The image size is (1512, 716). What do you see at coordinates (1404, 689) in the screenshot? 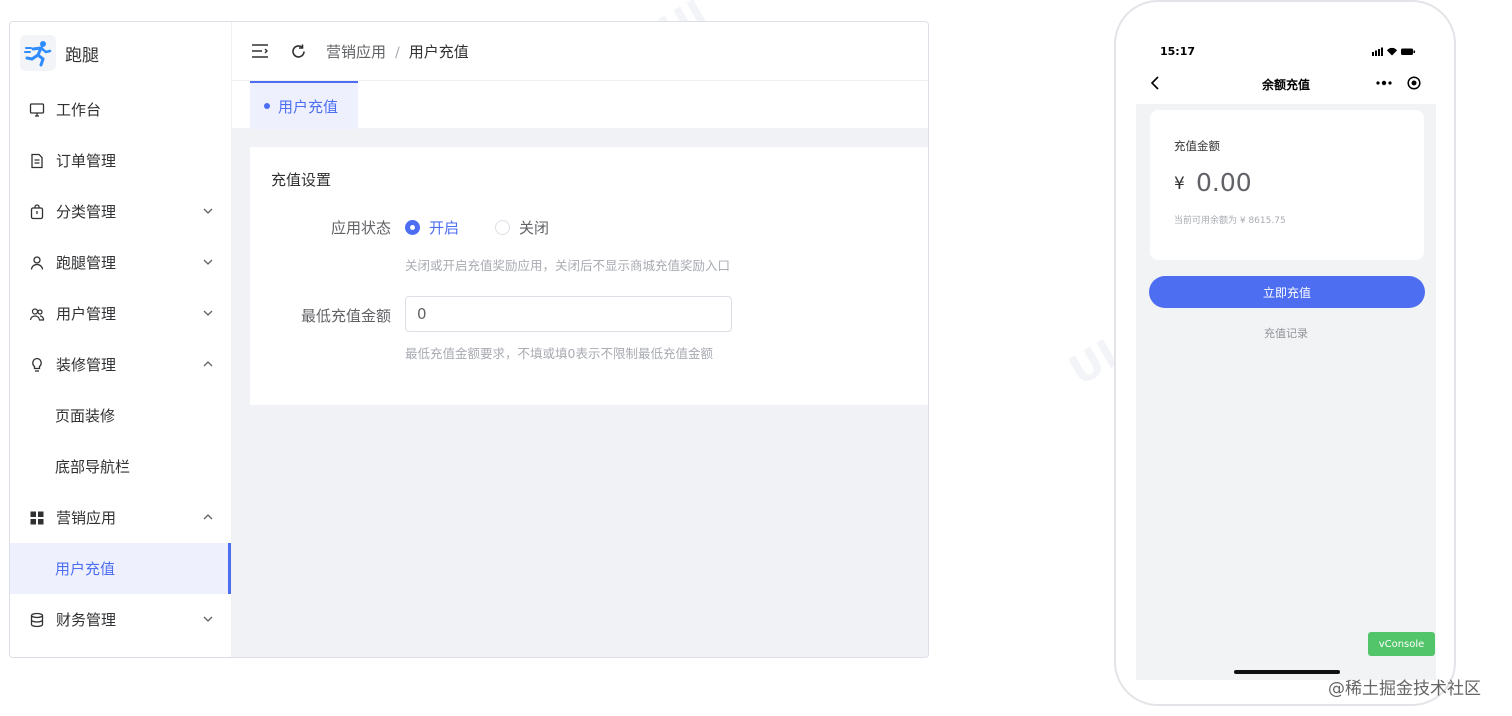
I see `source-watermark: @稀土掘金技术社区` at bounding box center [1404, 689].